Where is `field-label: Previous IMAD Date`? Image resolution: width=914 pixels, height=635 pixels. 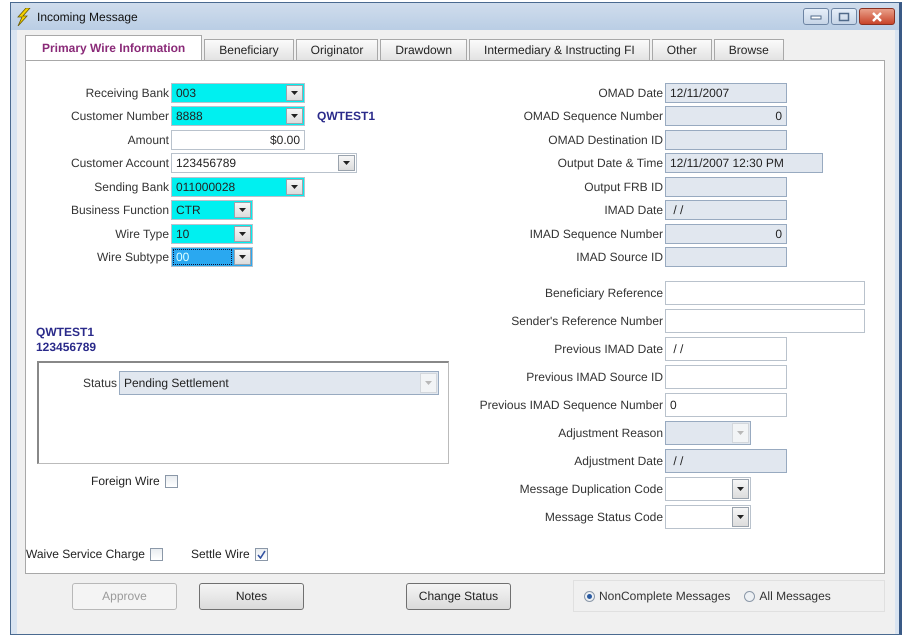 field-label: Previous IMAD Date is located at coordinates (609, 349).